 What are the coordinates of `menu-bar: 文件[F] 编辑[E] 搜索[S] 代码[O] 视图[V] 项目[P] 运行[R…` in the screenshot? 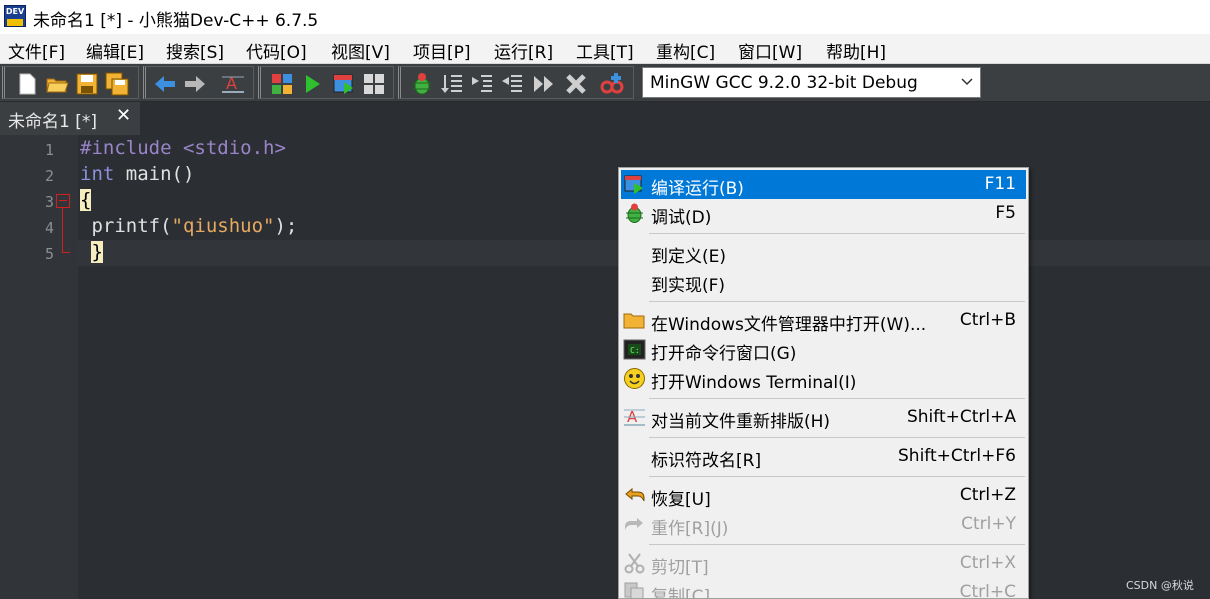 It's located at (605, 49).